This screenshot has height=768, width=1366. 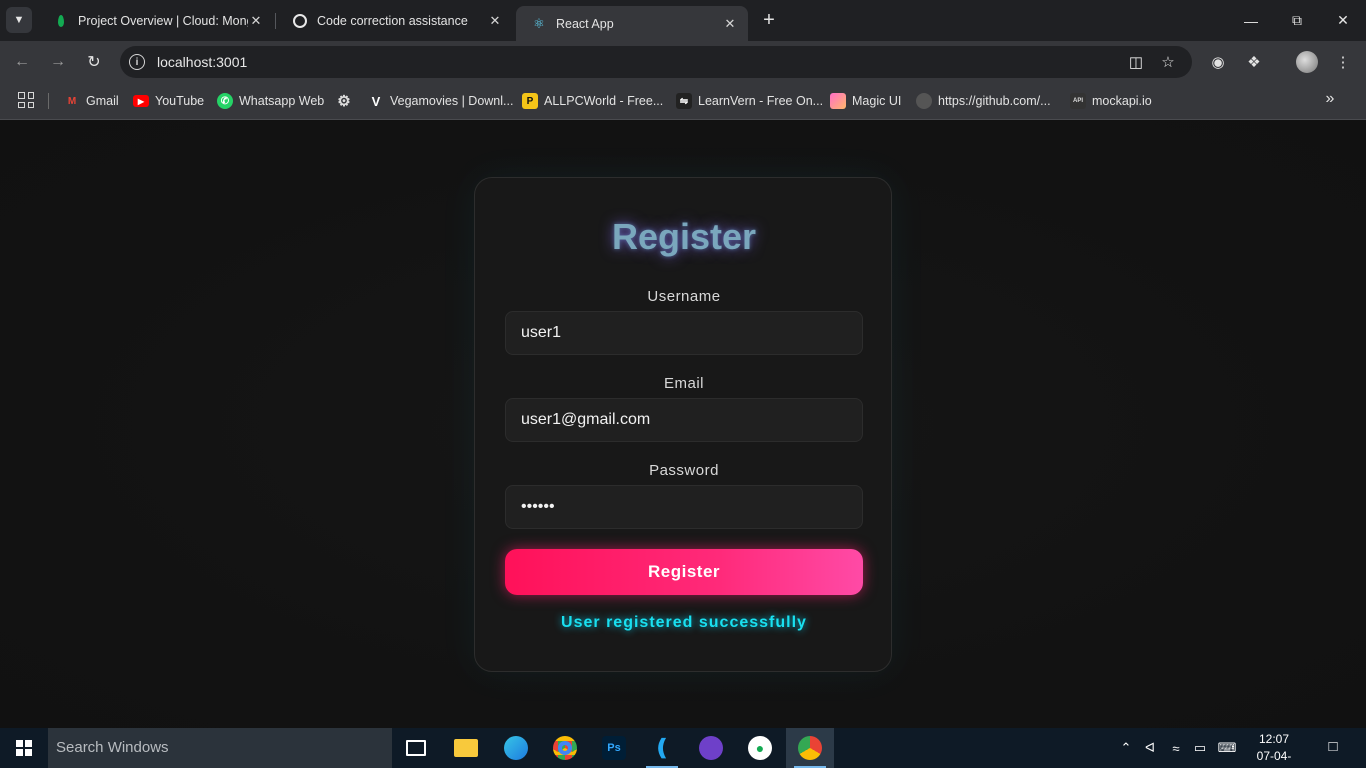 I want to click on github-icon, so click(x=924, y=101).